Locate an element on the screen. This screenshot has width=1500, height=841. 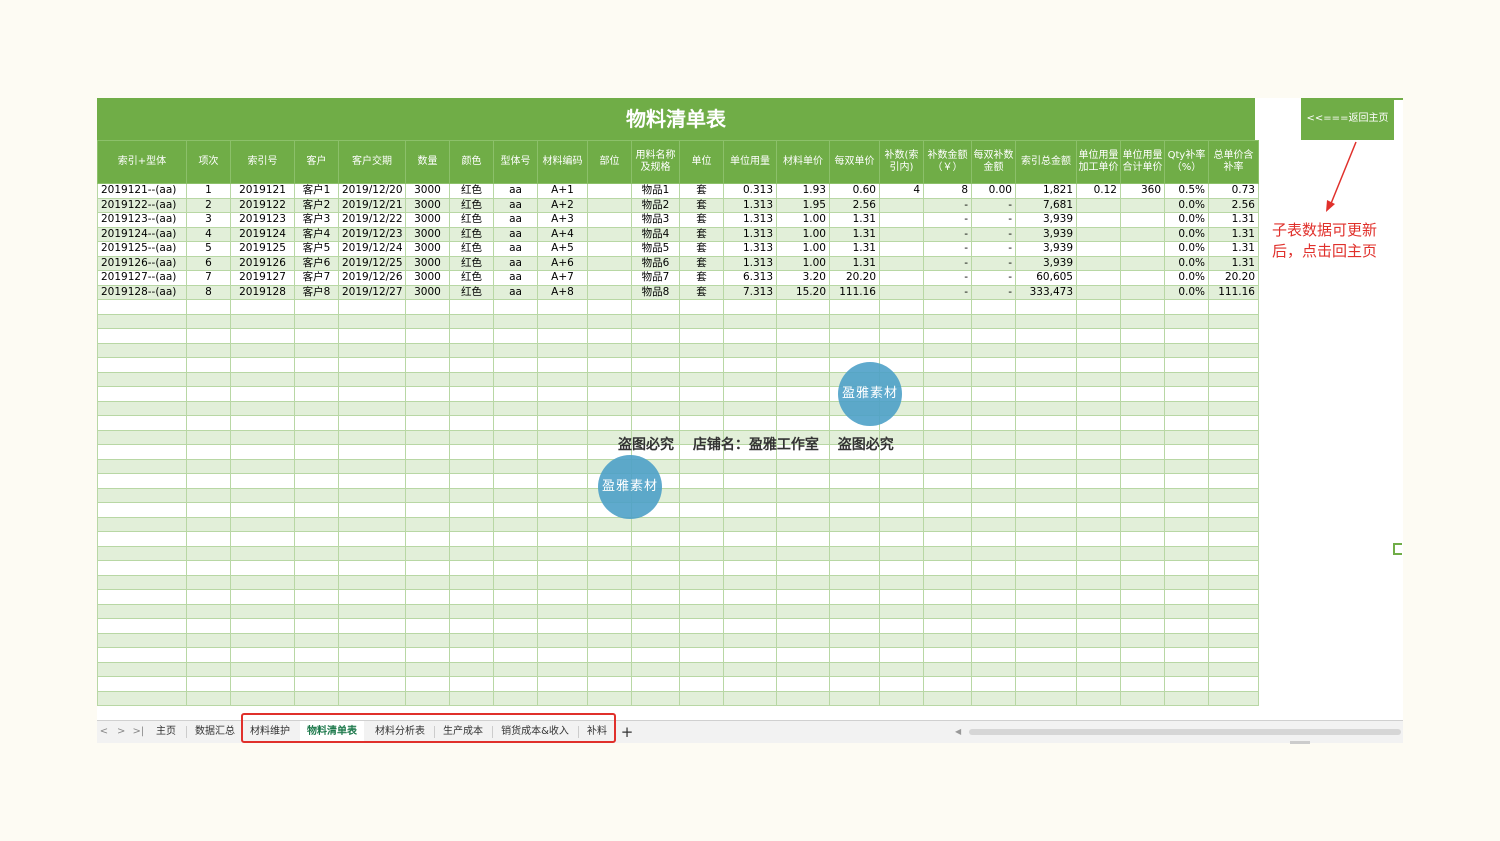
grid-cell: 客户6 is located at coordinates (316, 263).